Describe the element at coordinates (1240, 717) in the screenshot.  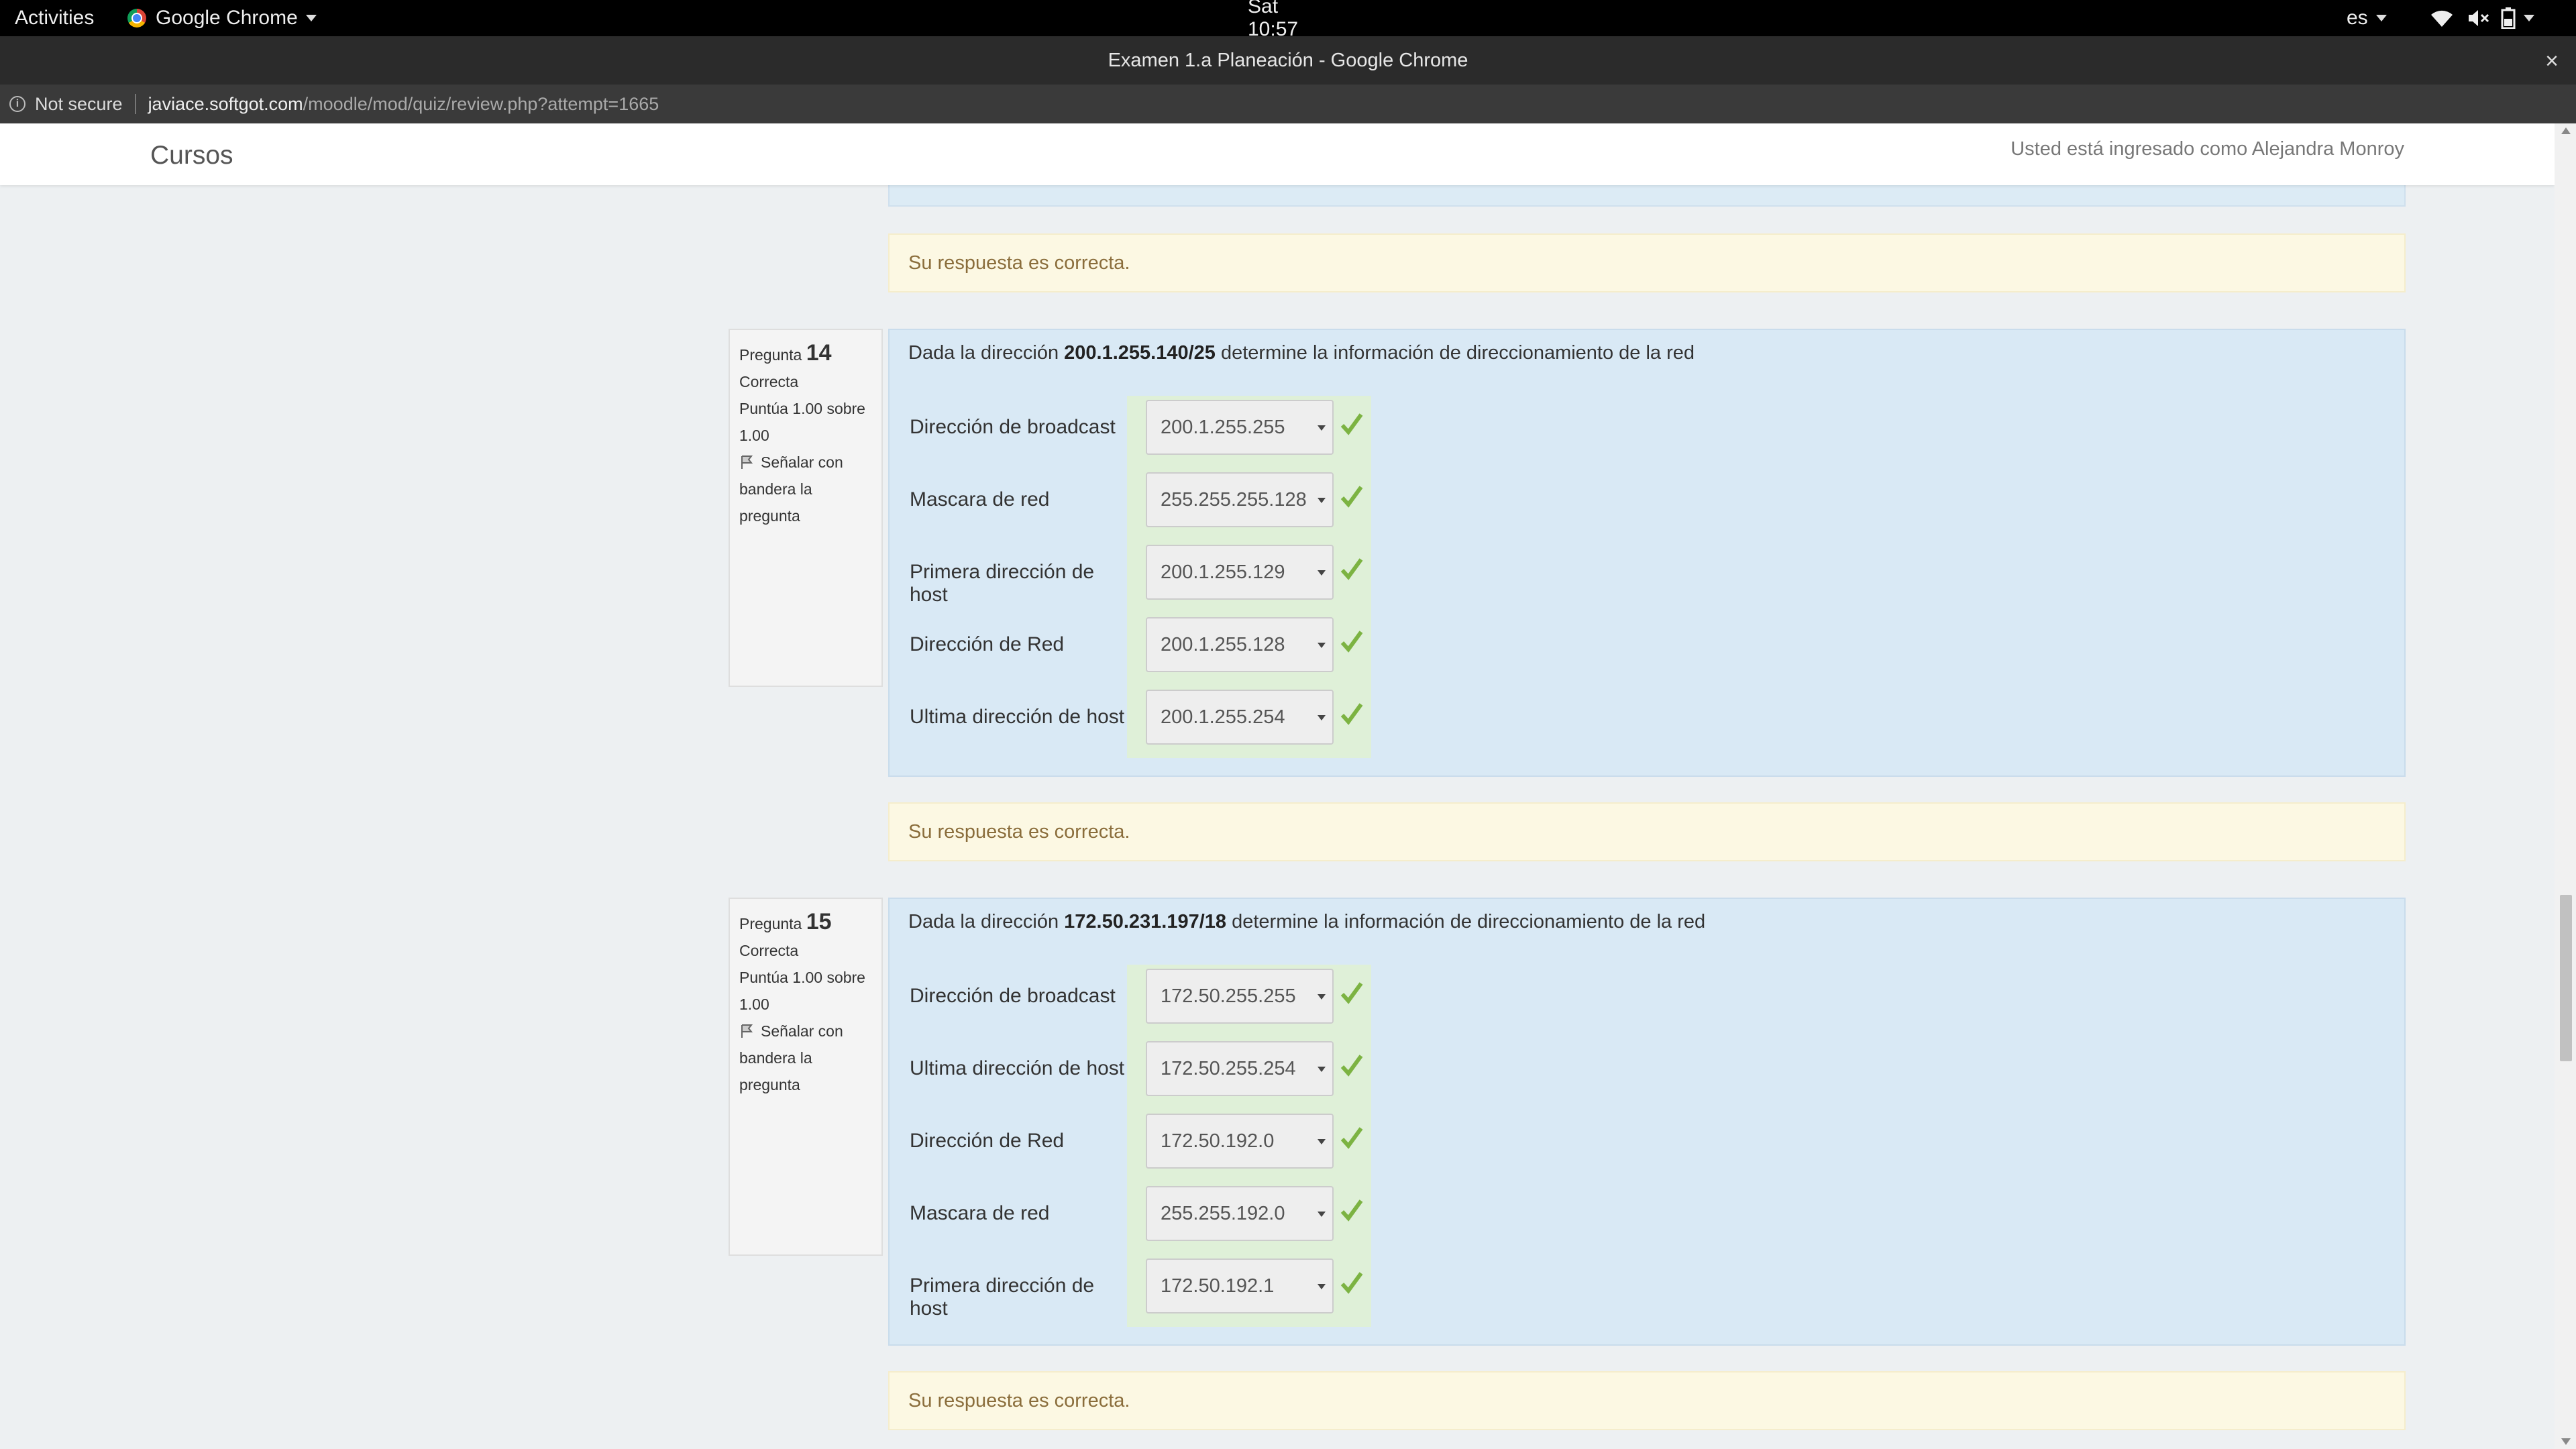
I see `answer-select: 200.1.255.254` at that location.